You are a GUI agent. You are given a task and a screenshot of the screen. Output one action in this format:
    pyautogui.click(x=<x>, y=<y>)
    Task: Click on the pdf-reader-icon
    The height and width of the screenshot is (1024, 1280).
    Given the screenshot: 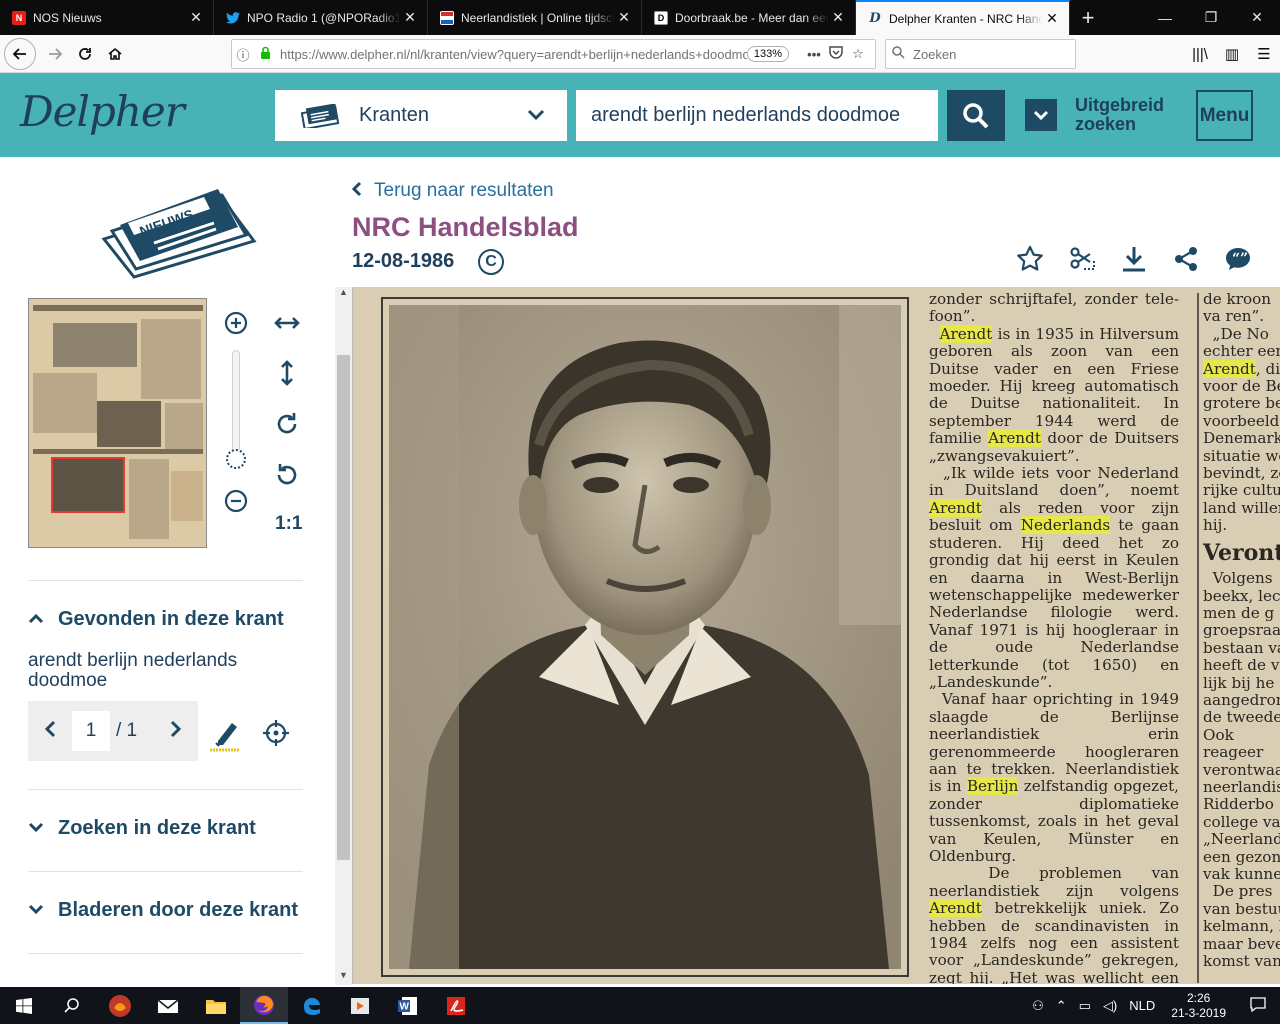 What is the action you would take?
    pyautogui.click(x=456, y=1005)
    